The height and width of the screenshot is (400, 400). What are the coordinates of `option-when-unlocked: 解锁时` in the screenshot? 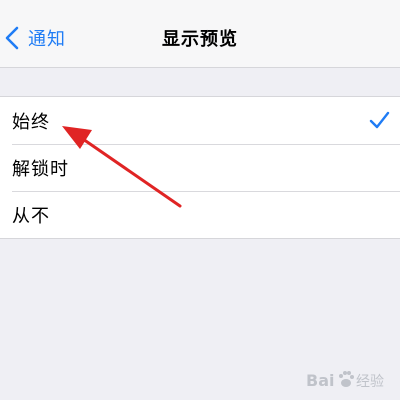 It's located at (200, 167).